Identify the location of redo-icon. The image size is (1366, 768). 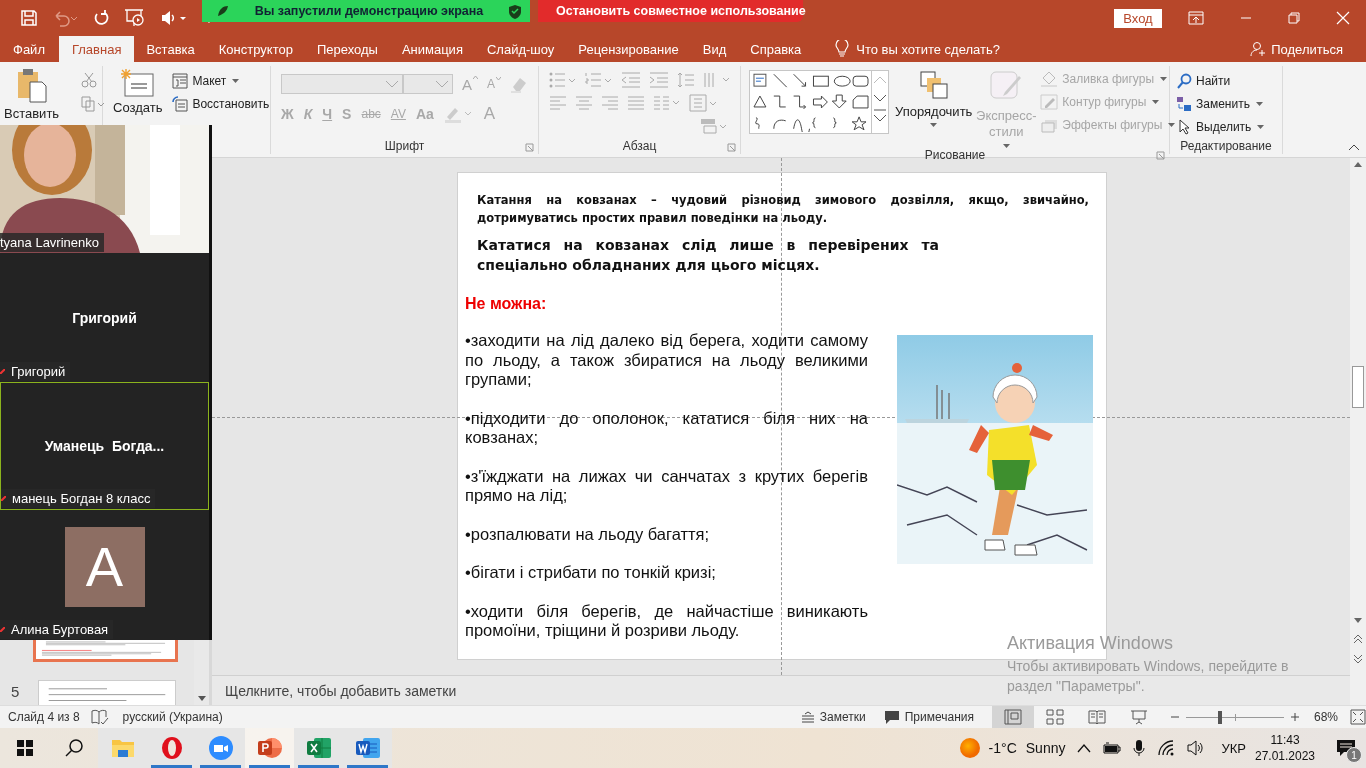
(101, 18).